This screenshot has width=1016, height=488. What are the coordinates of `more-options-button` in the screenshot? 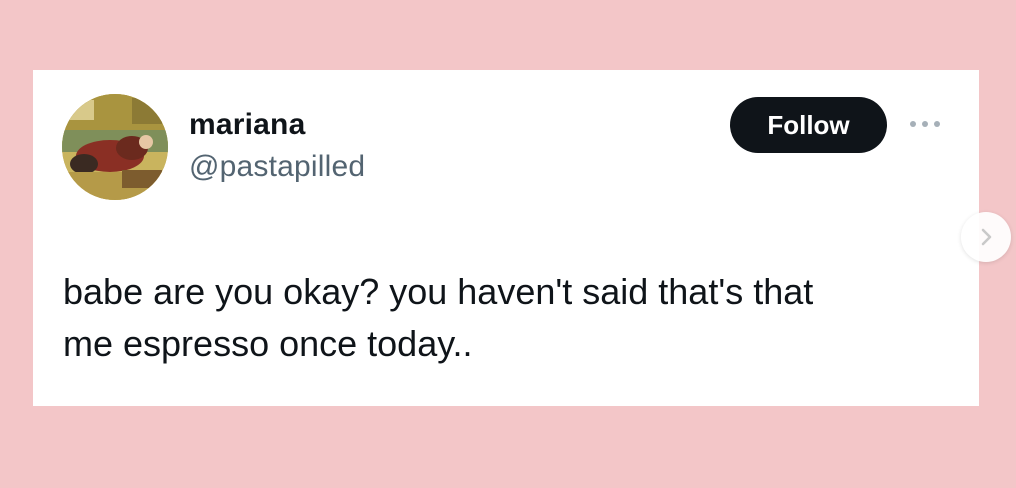 It's located at (925, 124).